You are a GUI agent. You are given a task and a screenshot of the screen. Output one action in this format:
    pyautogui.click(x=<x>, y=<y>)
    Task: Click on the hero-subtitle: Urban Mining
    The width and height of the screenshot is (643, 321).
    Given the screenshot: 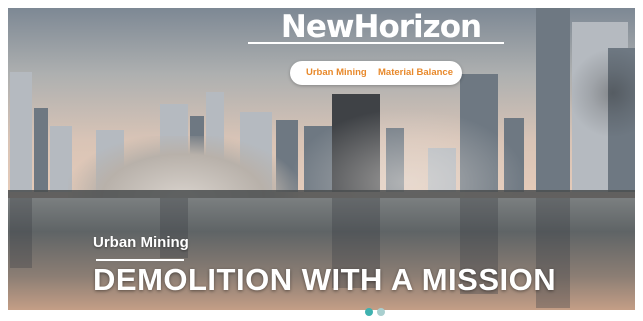 What is the action you would take?
    pyautogui.click(x=141, y=242)
    